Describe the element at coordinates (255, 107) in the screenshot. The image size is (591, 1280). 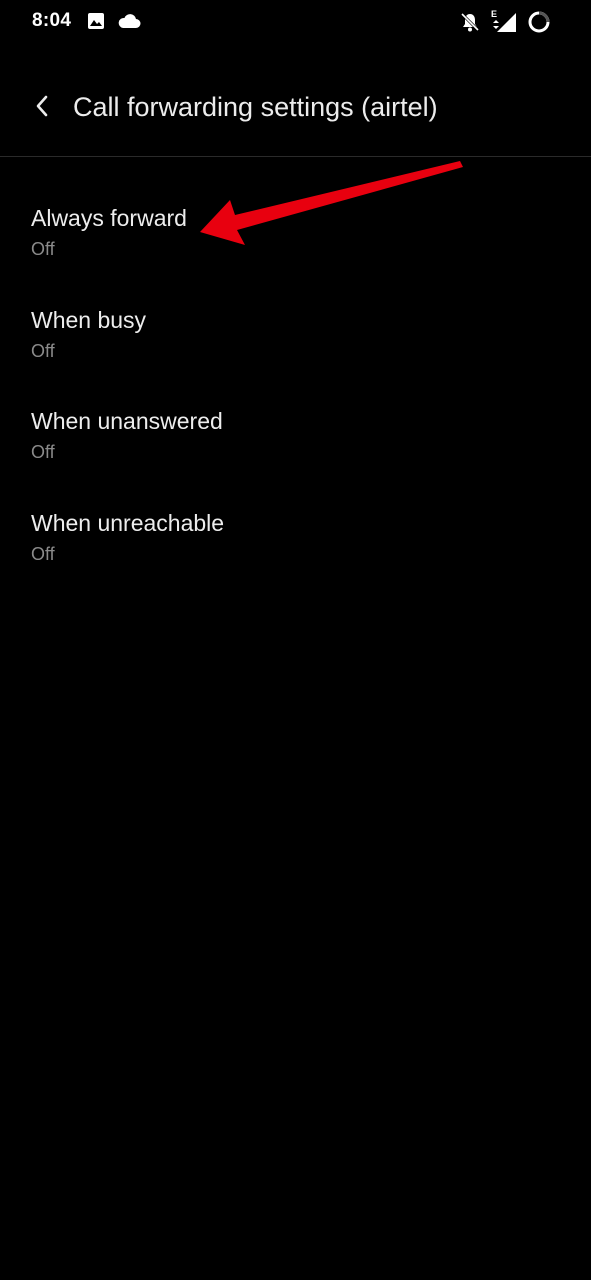
I see `page-title: Call forwarding settings (airtel)` at that location.